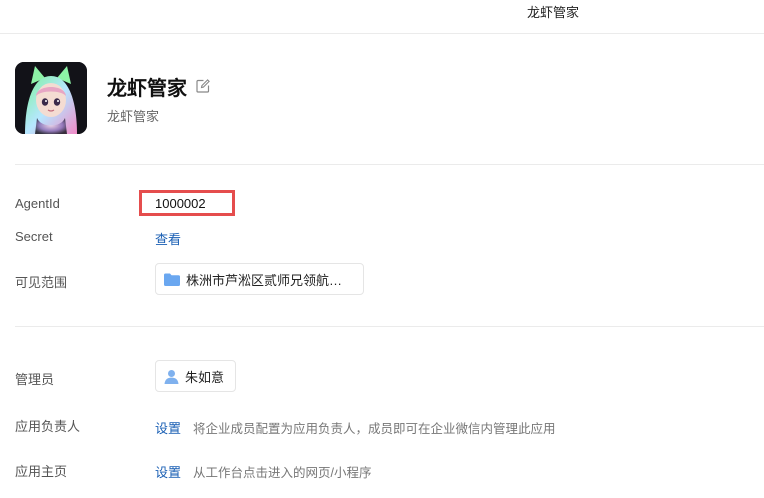  What do you see at coordinates (168, 427) in the screenshot?
I see `owner-set-link: 设置` at bounding box center [168, 427].